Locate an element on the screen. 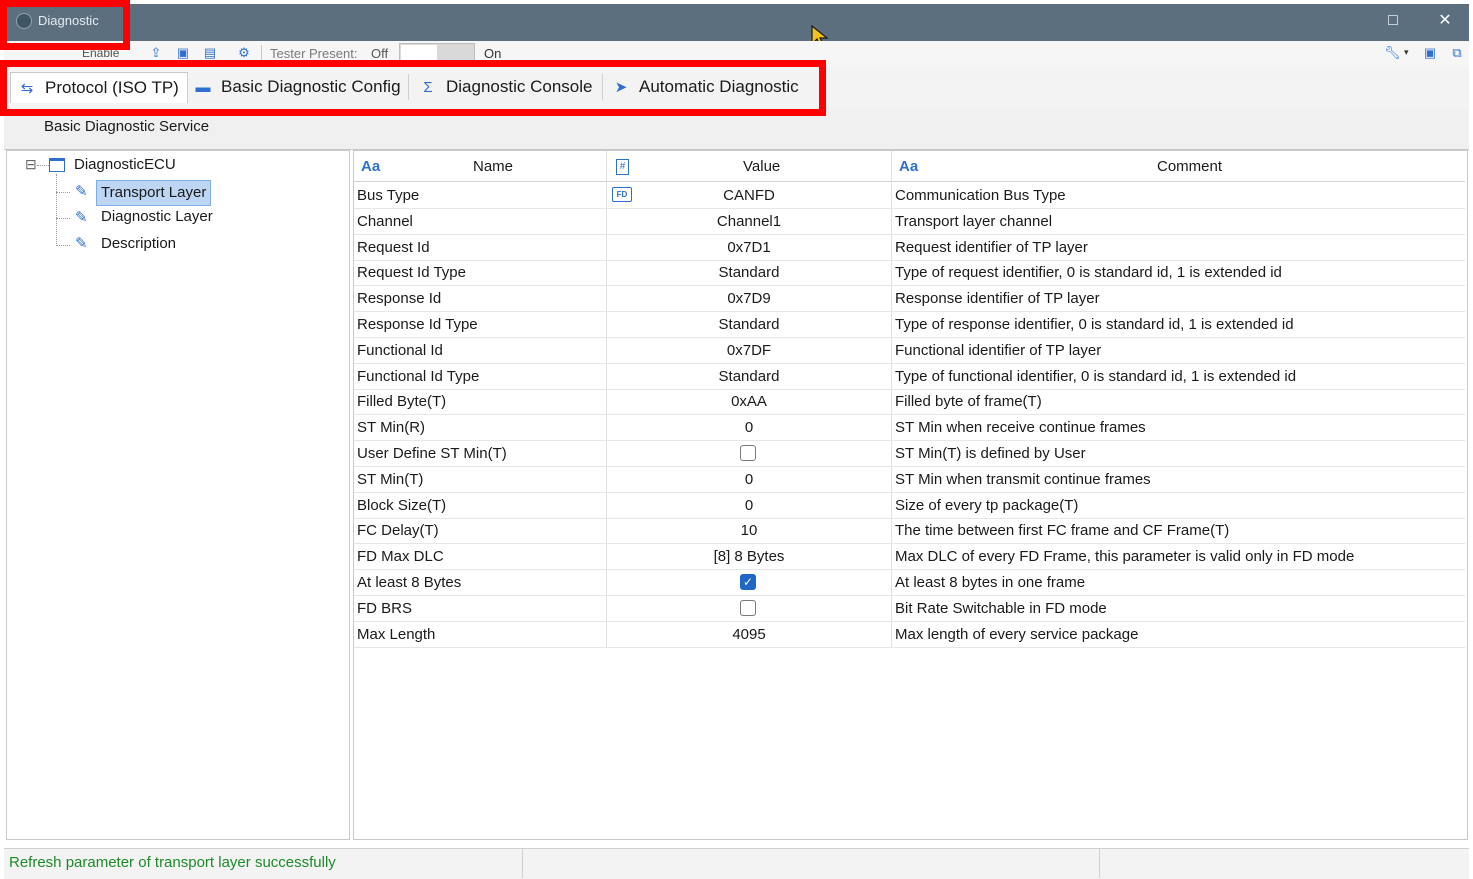 The width and height of the screenshot is (1473, 879). tree-item-description: Description is located at coordinates (138, 243).